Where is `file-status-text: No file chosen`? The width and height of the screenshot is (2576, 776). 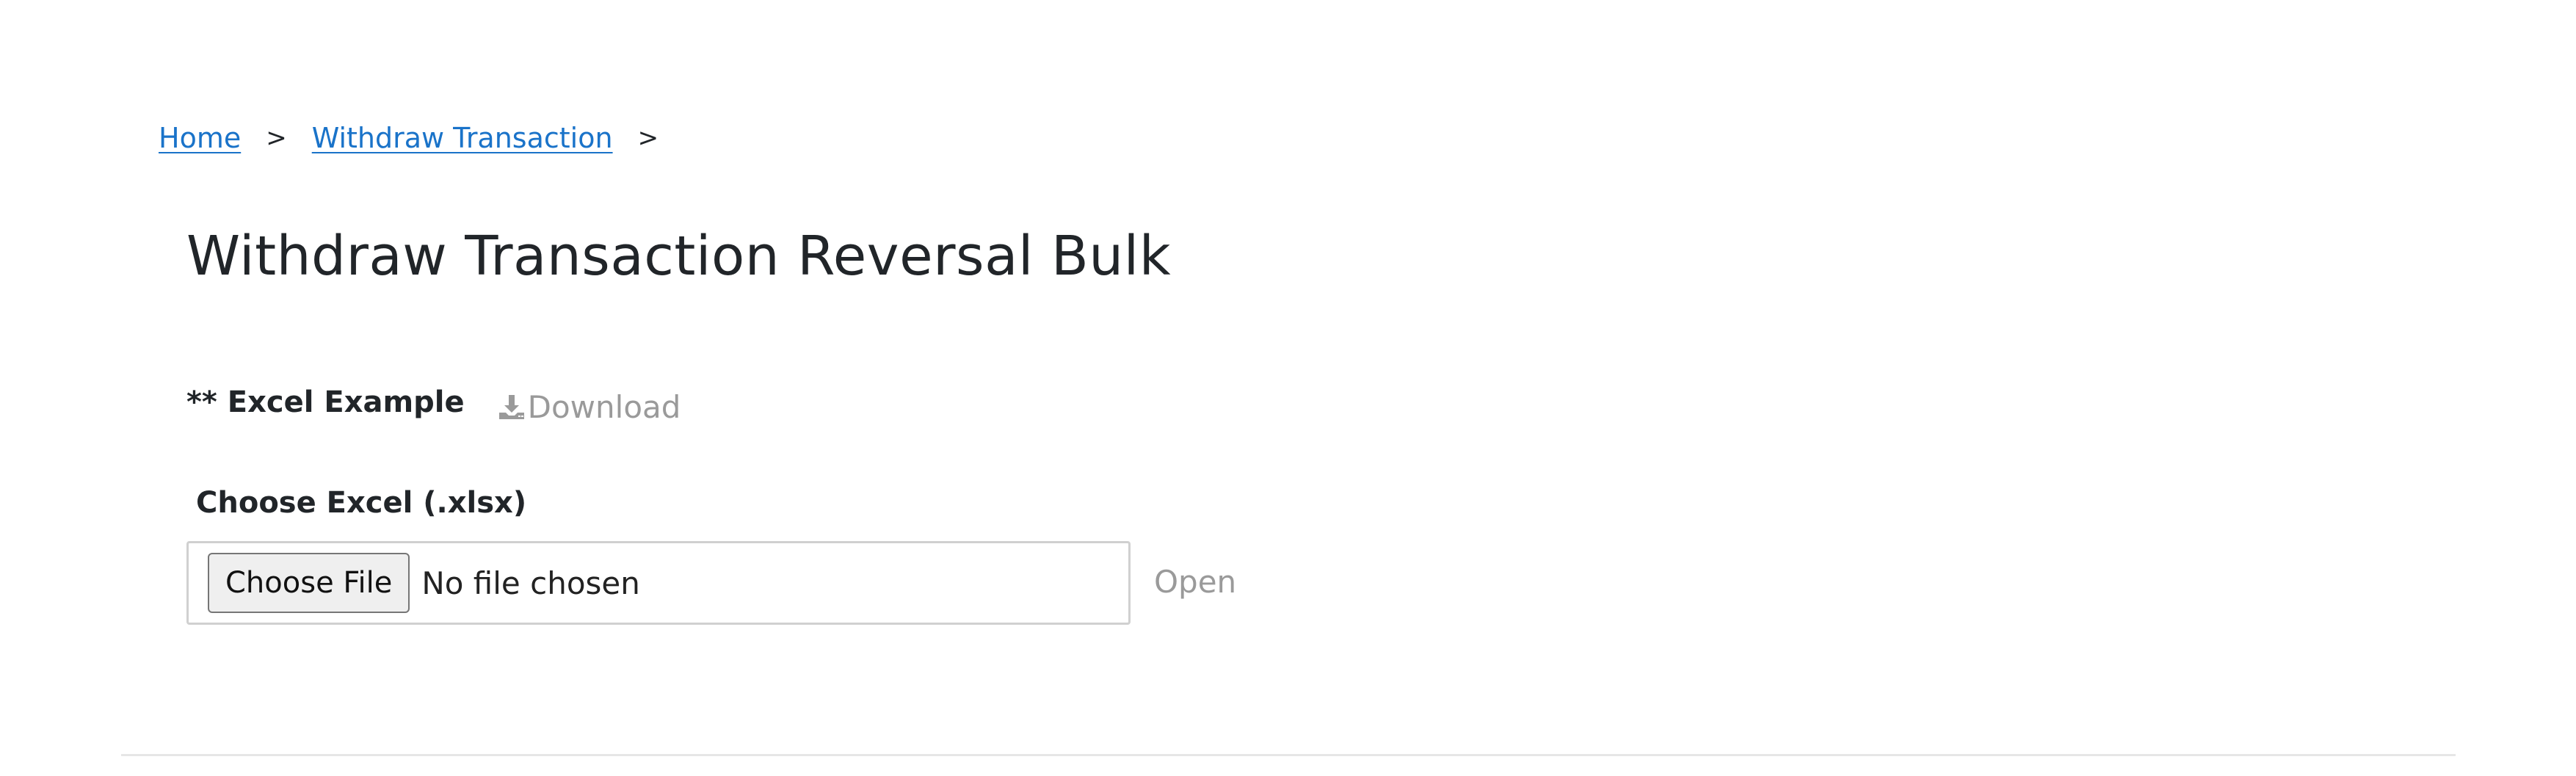
file-status-text: No file chosen is located at coordinates (530, 583).